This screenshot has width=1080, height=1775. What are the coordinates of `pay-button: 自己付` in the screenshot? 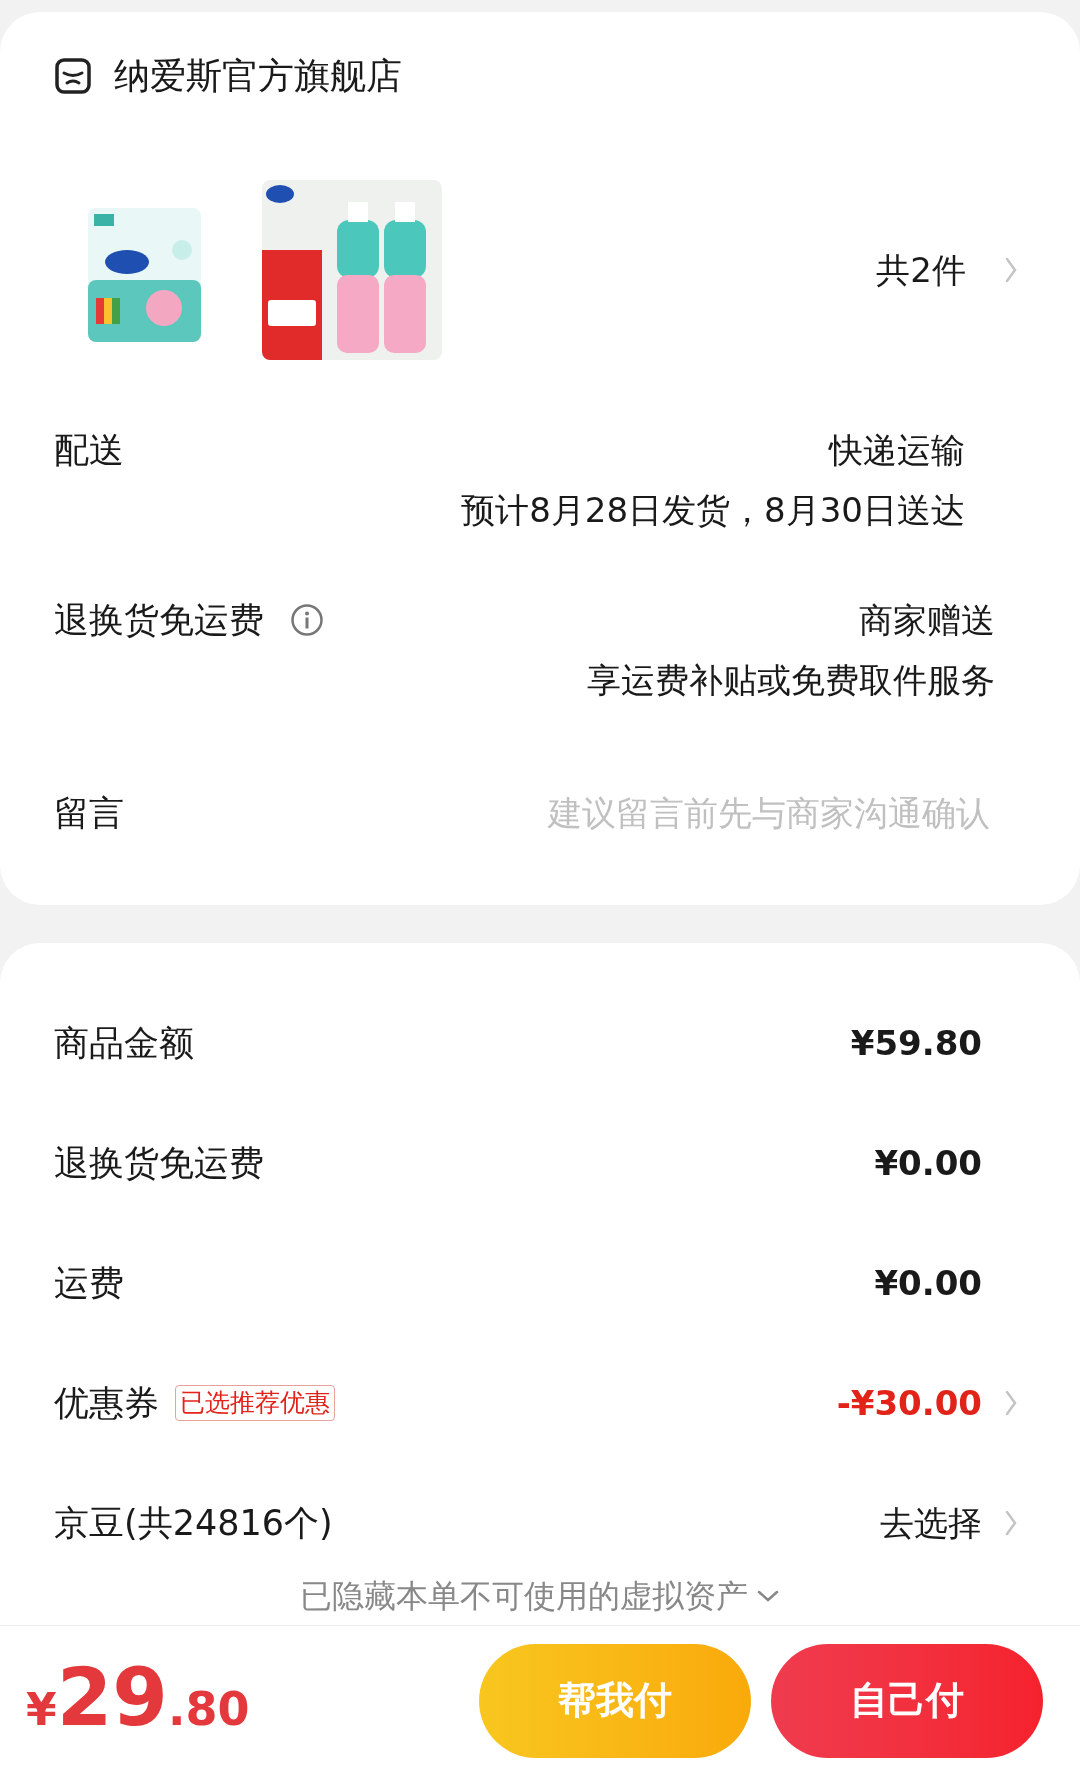 It's located at (907, 1700).